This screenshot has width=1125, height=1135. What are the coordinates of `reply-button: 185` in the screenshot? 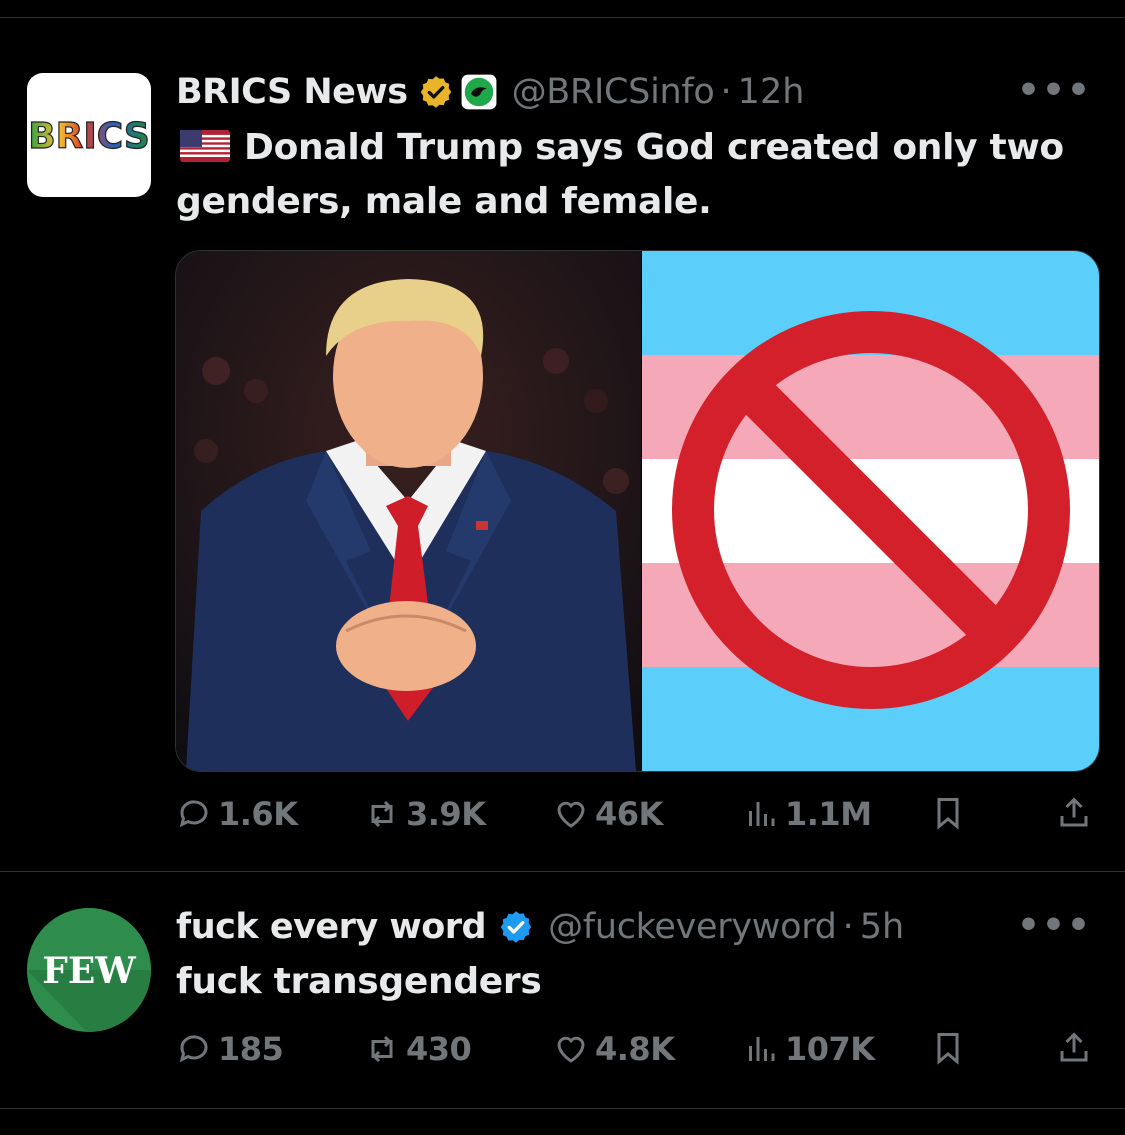 It's located at (230, 1049).